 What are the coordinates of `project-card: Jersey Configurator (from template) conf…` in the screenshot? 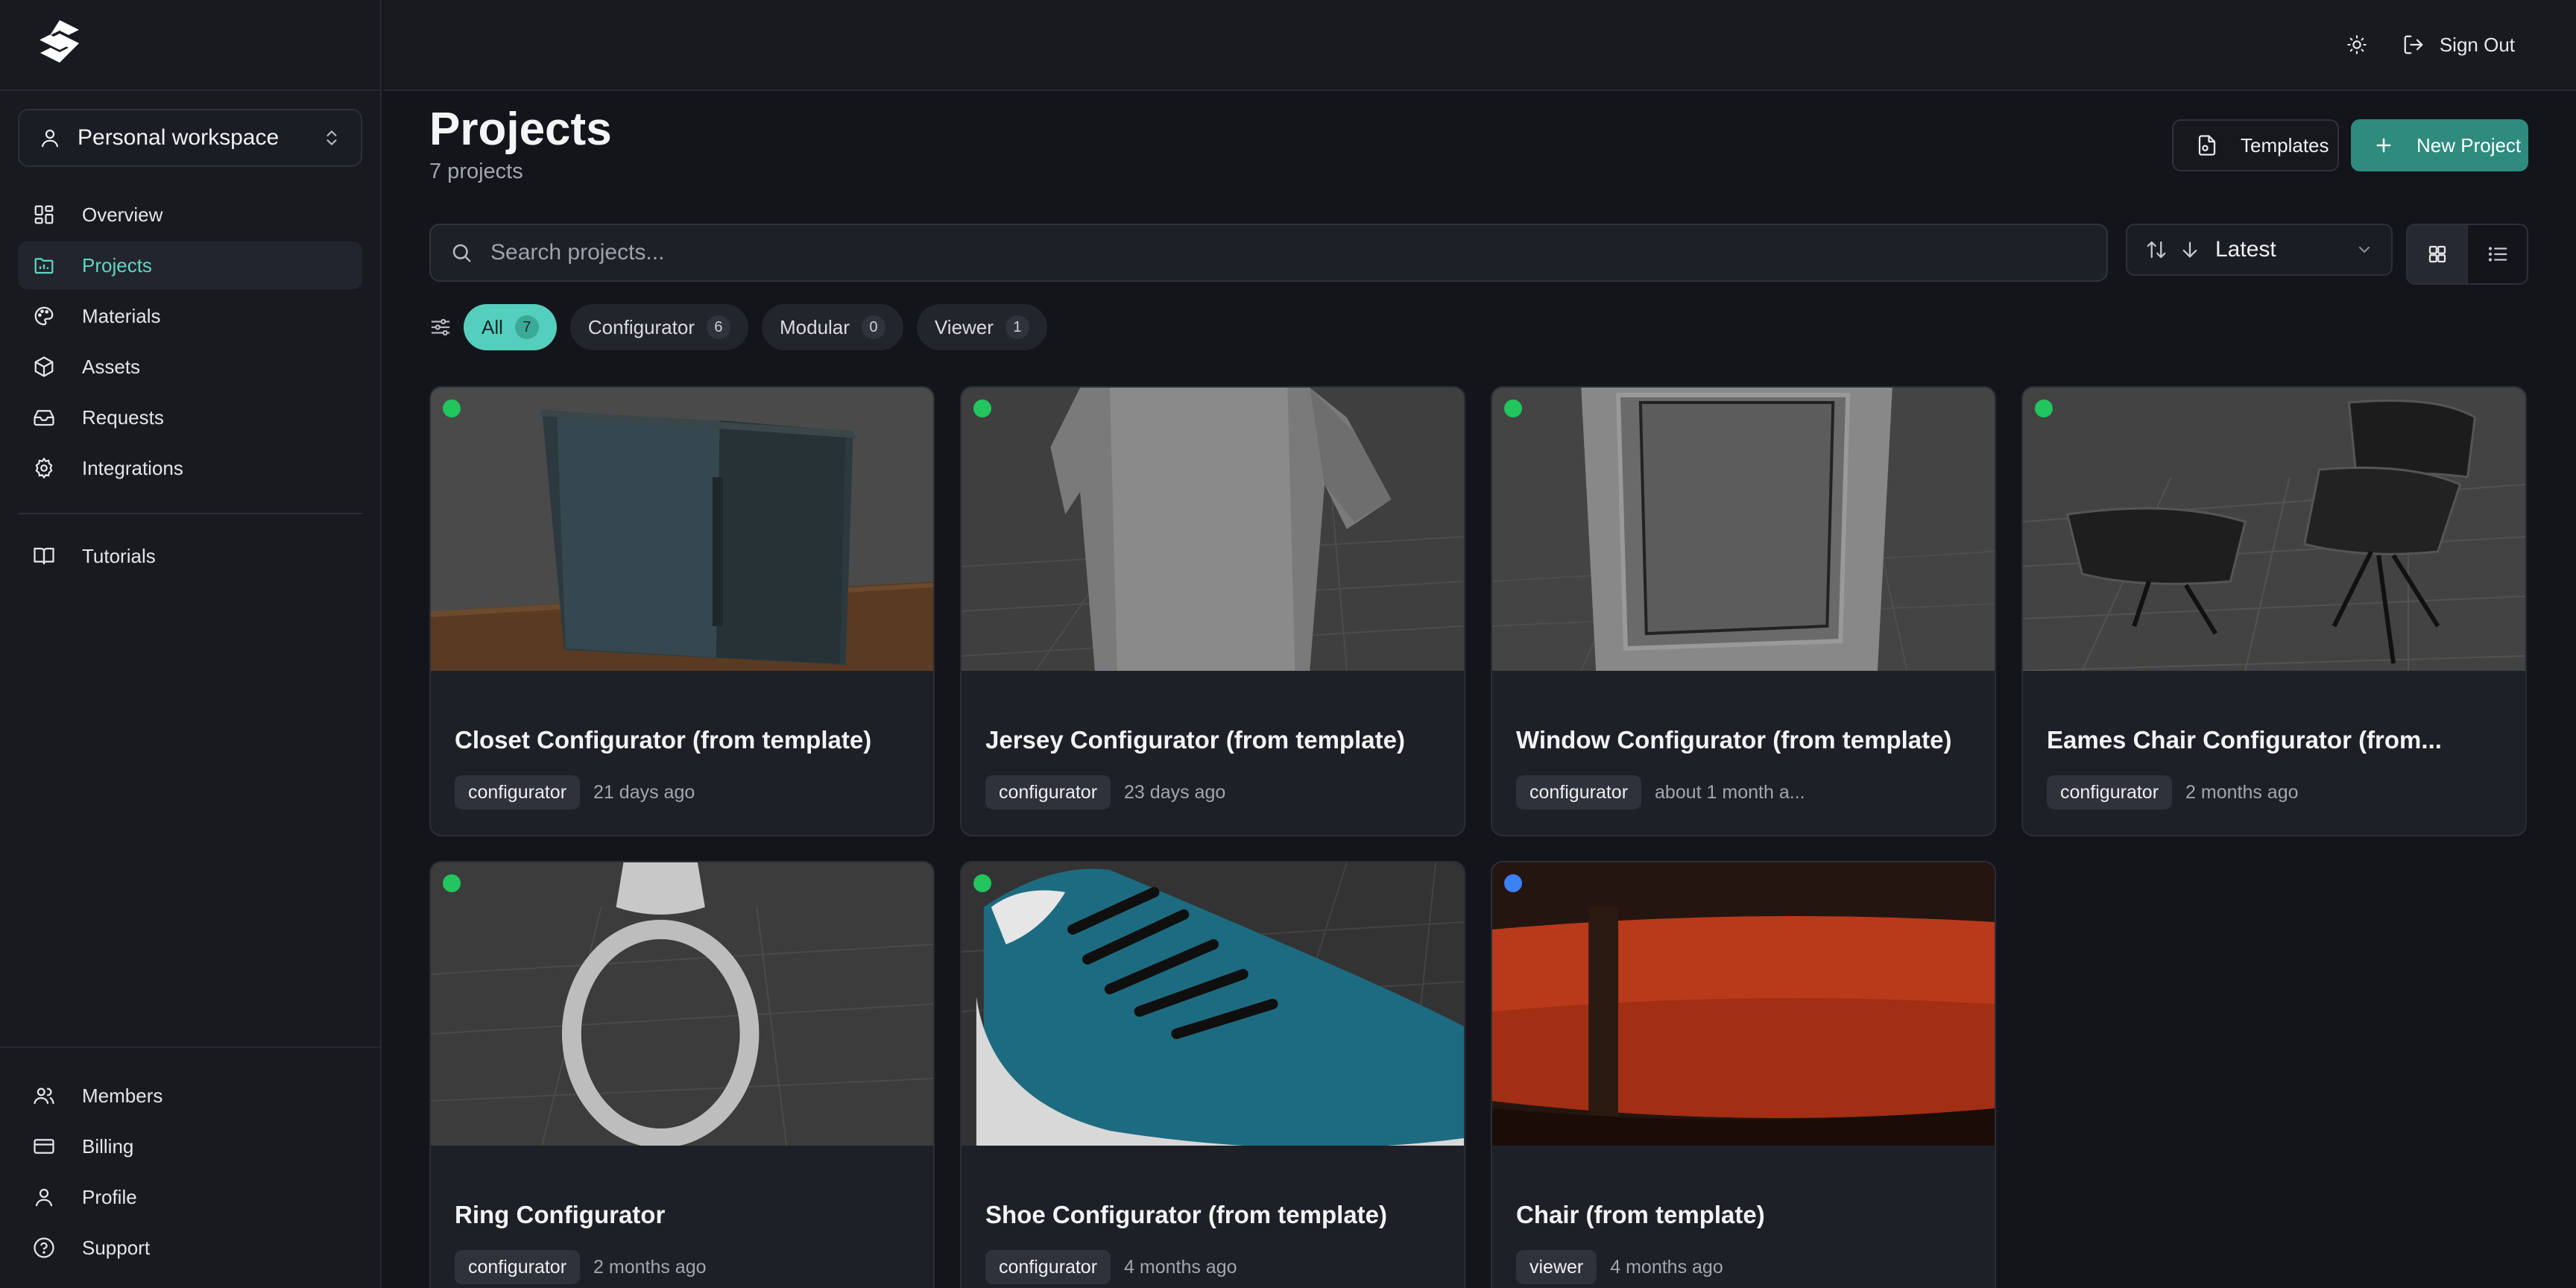 It's located at (1212, 611).